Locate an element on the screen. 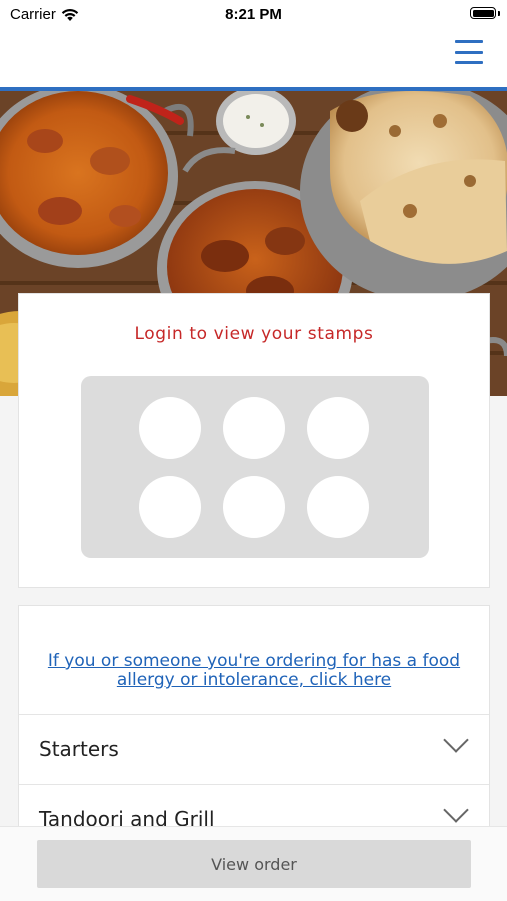 This screenshot has height=901, width=507. status-bar: Carrier 8:21 PM is located at coordinates (253, 15).